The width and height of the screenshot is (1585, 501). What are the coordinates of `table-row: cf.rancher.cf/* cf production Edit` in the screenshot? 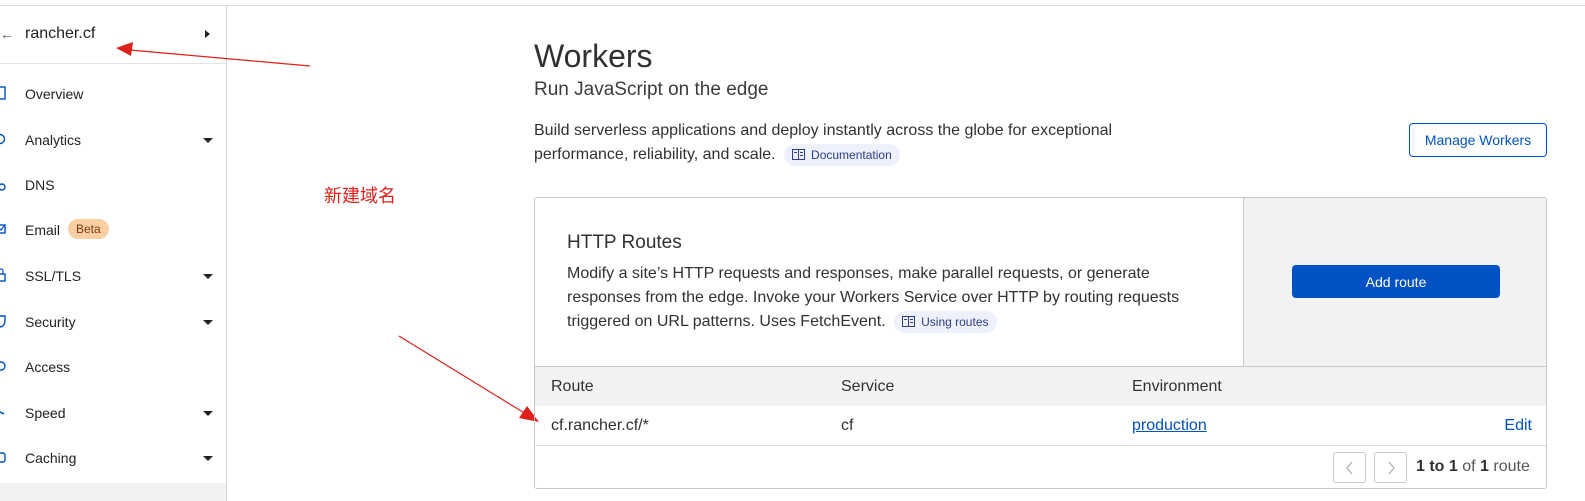 It's located at (1040, 426).